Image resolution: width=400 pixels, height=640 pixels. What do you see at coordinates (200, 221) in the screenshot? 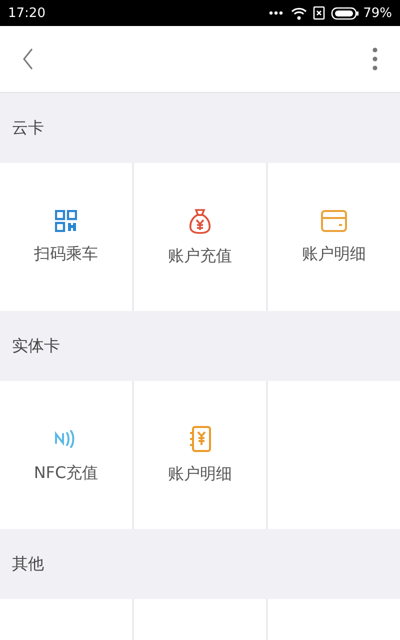
I see `money-bag-icon` at bounding box center [200, 221].